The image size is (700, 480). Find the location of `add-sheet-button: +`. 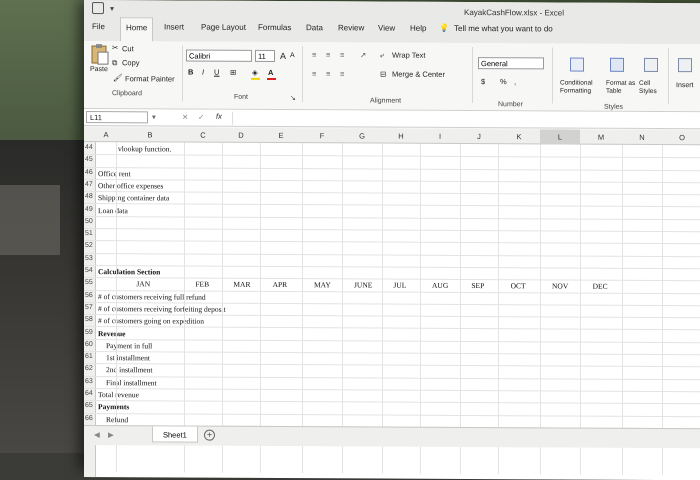

add-sheet-button: + is located at coordinates (209, 435).